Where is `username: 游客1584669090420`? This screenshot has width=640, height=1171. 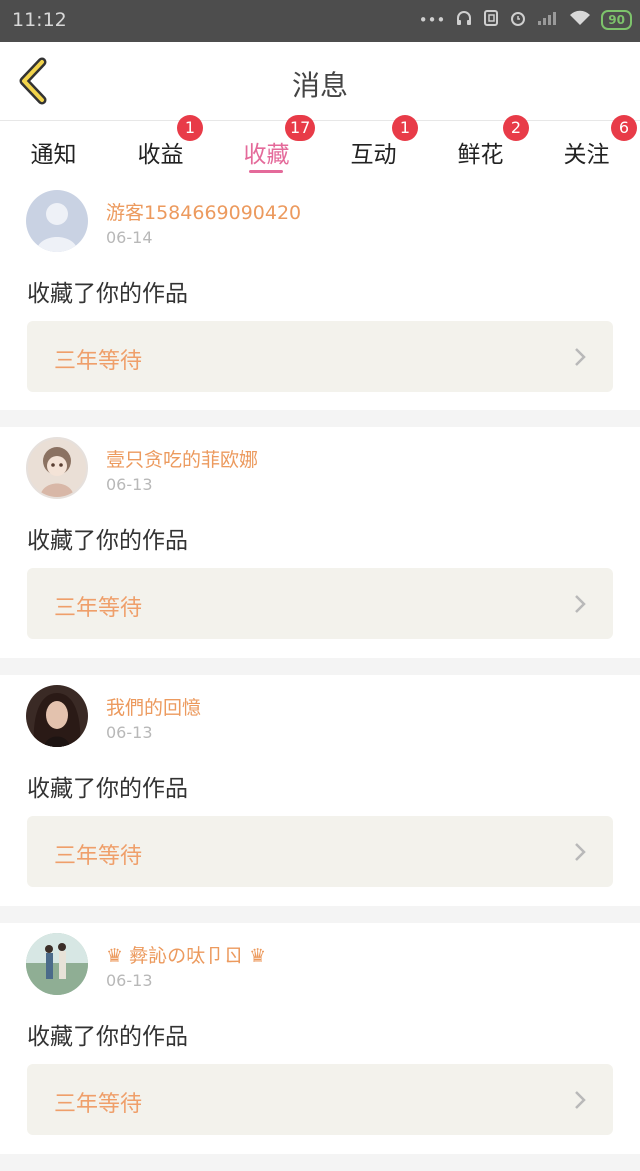
username: 游客1584669090420 is located at coordinates (203, 211).